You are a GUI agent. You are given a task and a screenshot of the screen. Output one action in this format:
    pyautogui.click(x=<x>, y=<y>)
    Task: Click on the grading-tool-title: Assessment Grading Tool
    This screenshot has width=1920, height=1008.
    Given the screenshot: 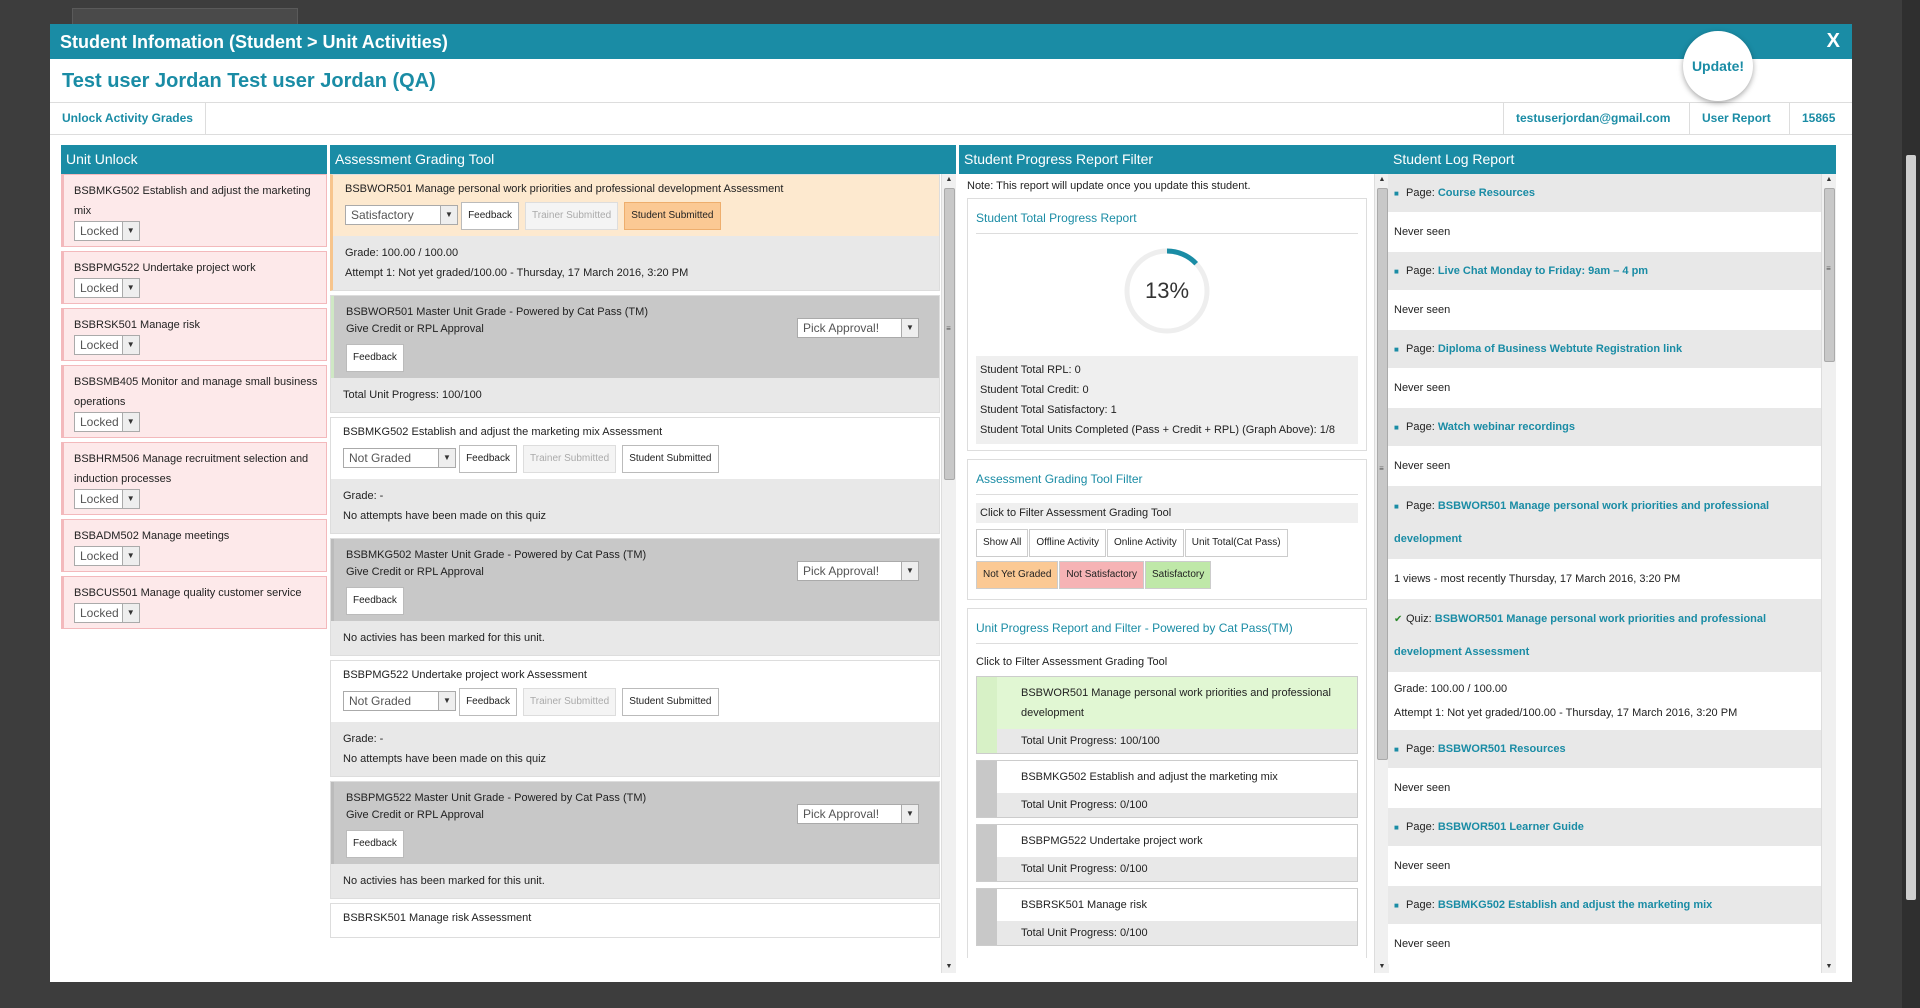 What is the action you would take?
    pyautogui.click(x=643, y=159)
    